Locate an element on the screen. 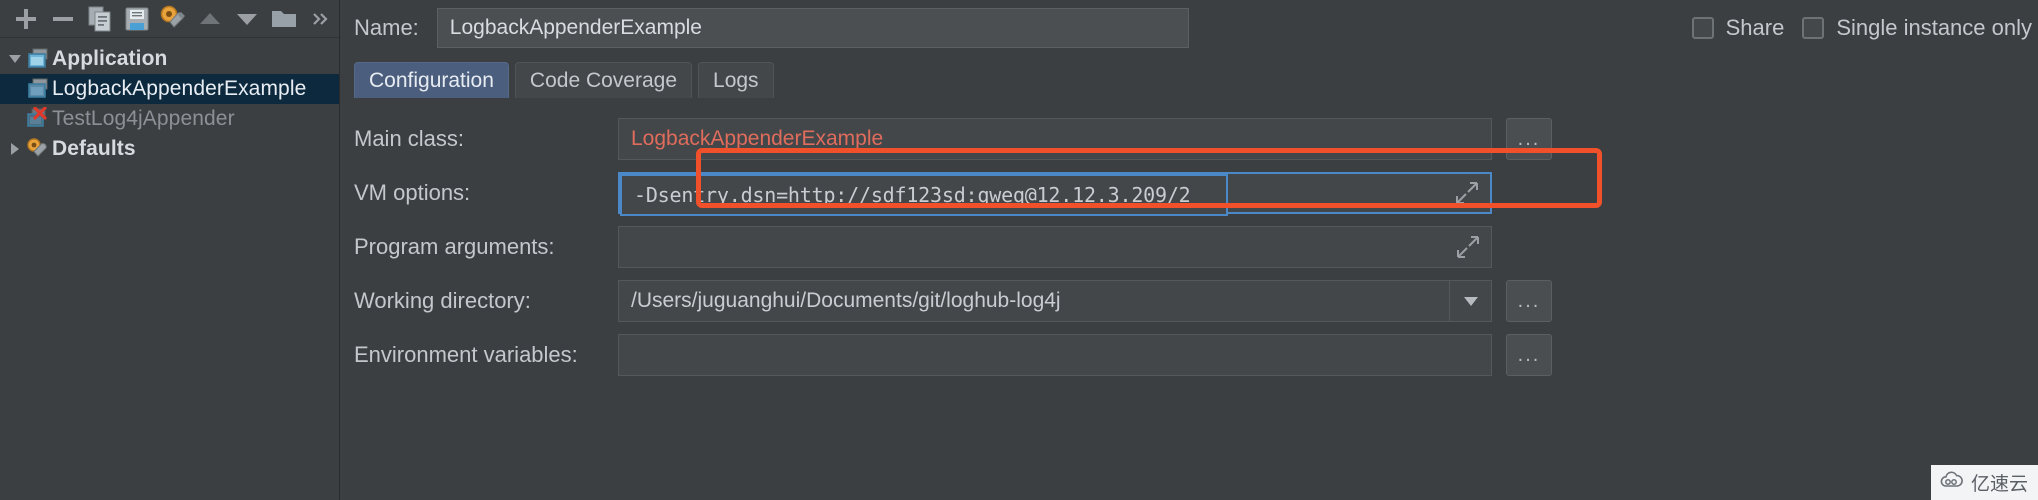 The image size is (2038, 500). tab-logs: Logs is located at coordinates (736, 80).